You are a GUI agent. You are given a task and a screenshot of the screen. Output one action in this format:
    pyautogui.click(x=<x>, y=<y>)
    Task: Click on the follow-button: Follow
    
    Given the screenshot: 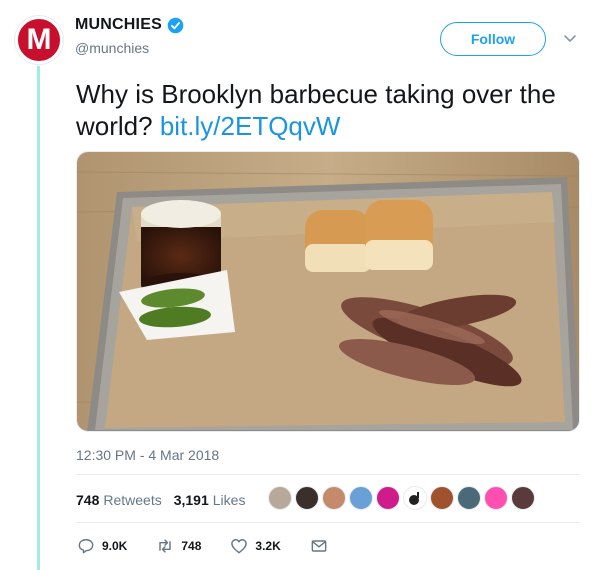 What is the action you would take?
    pyautogui.click(x=493, y=39)
    